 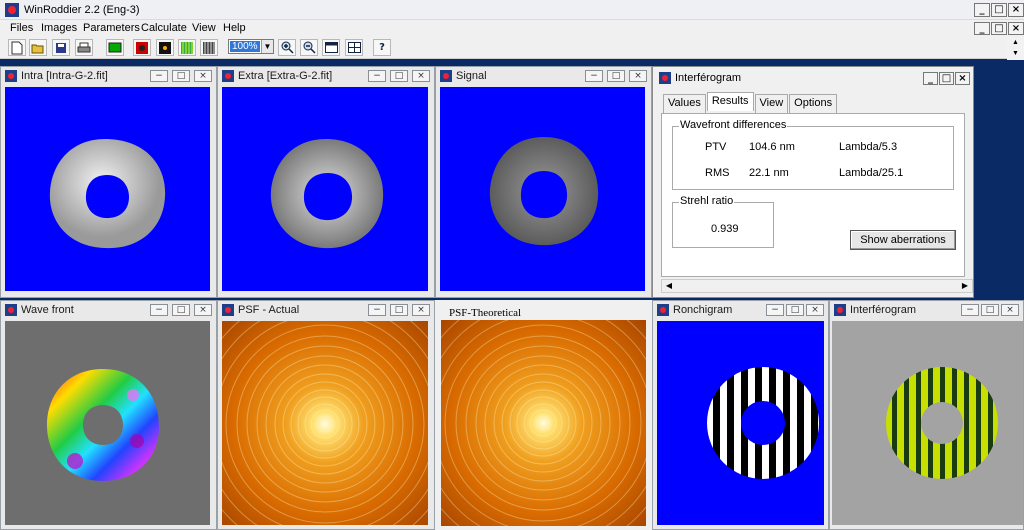 I want to click on ronchigram-window: Ronchigram − □ ×, so click(x=740, y=415).